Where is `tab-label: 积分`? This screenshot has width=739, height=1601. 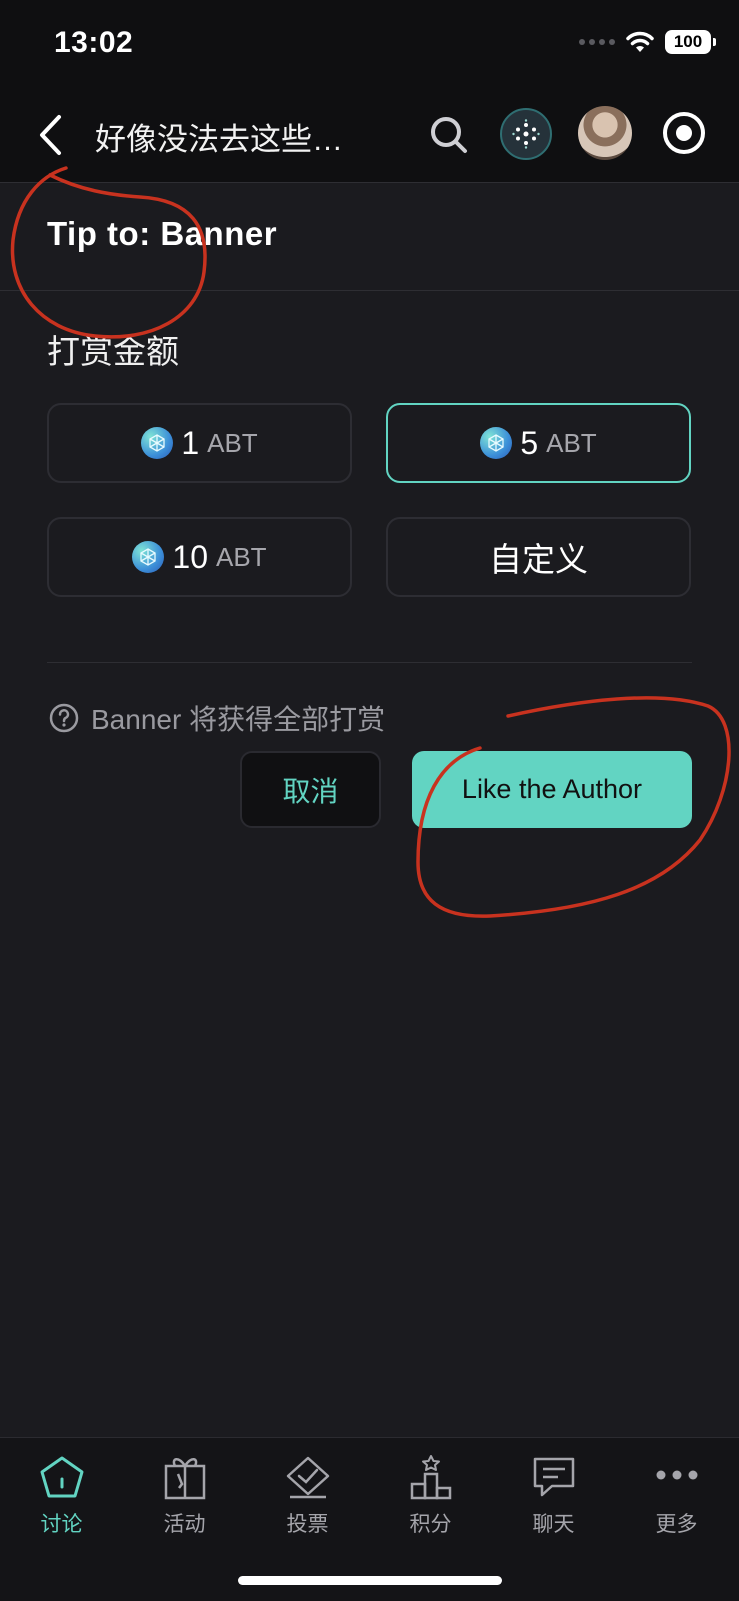 tab-label: 积分 is located at coordinates (430, 1524).